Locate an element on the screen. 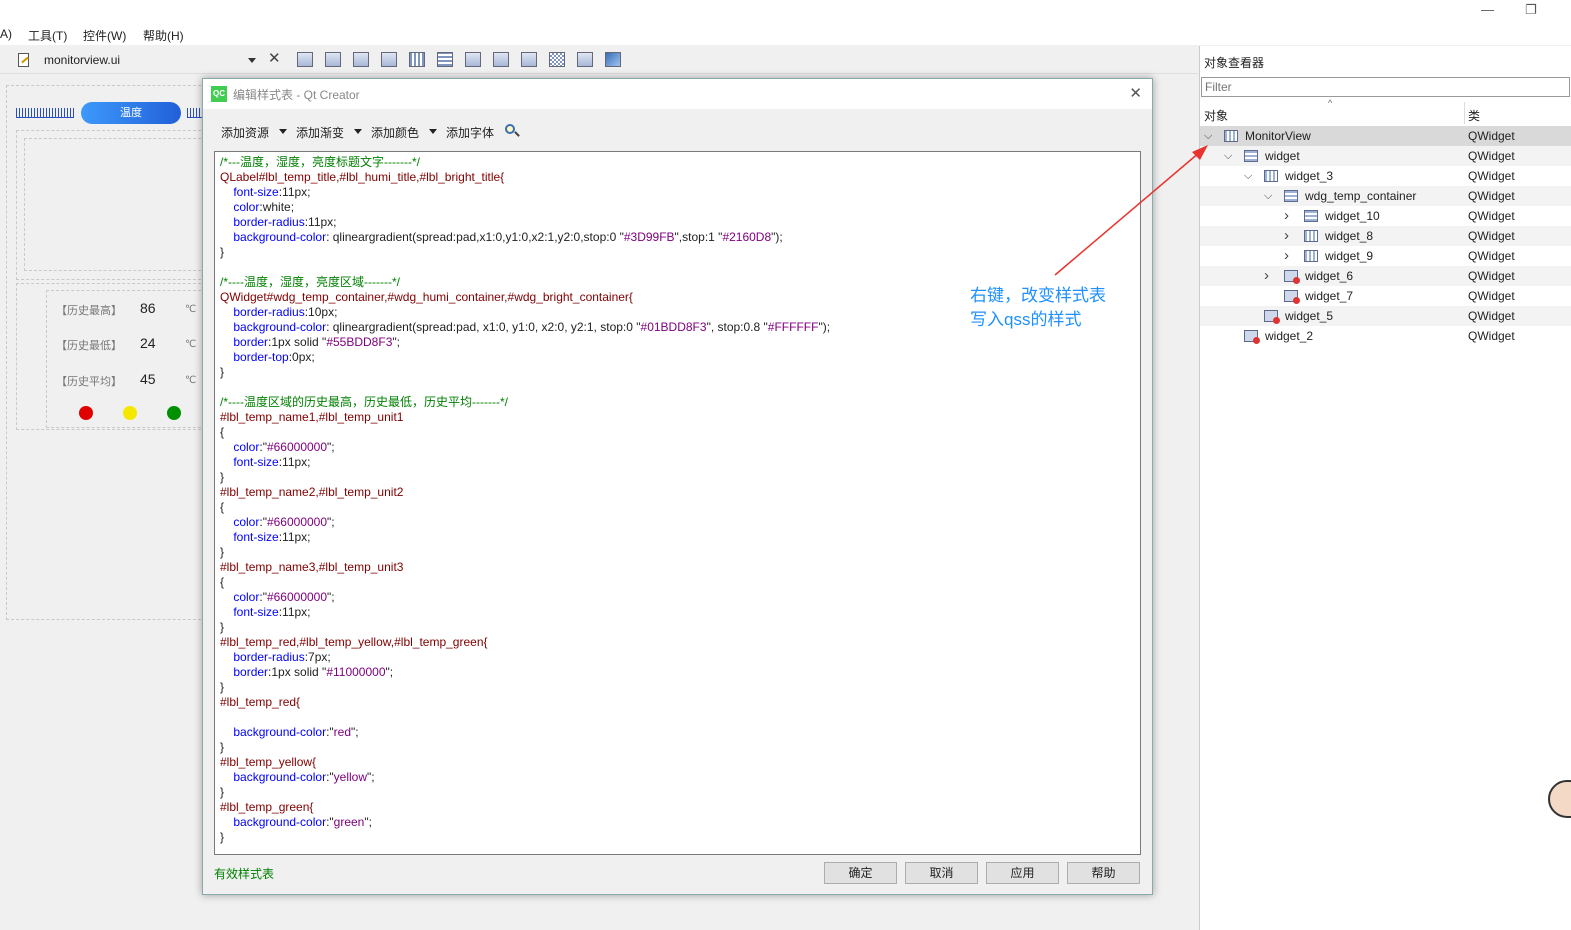 This screenshot has width=1571, height=930. assistant-avatar is located at coordinates (1559, 799).